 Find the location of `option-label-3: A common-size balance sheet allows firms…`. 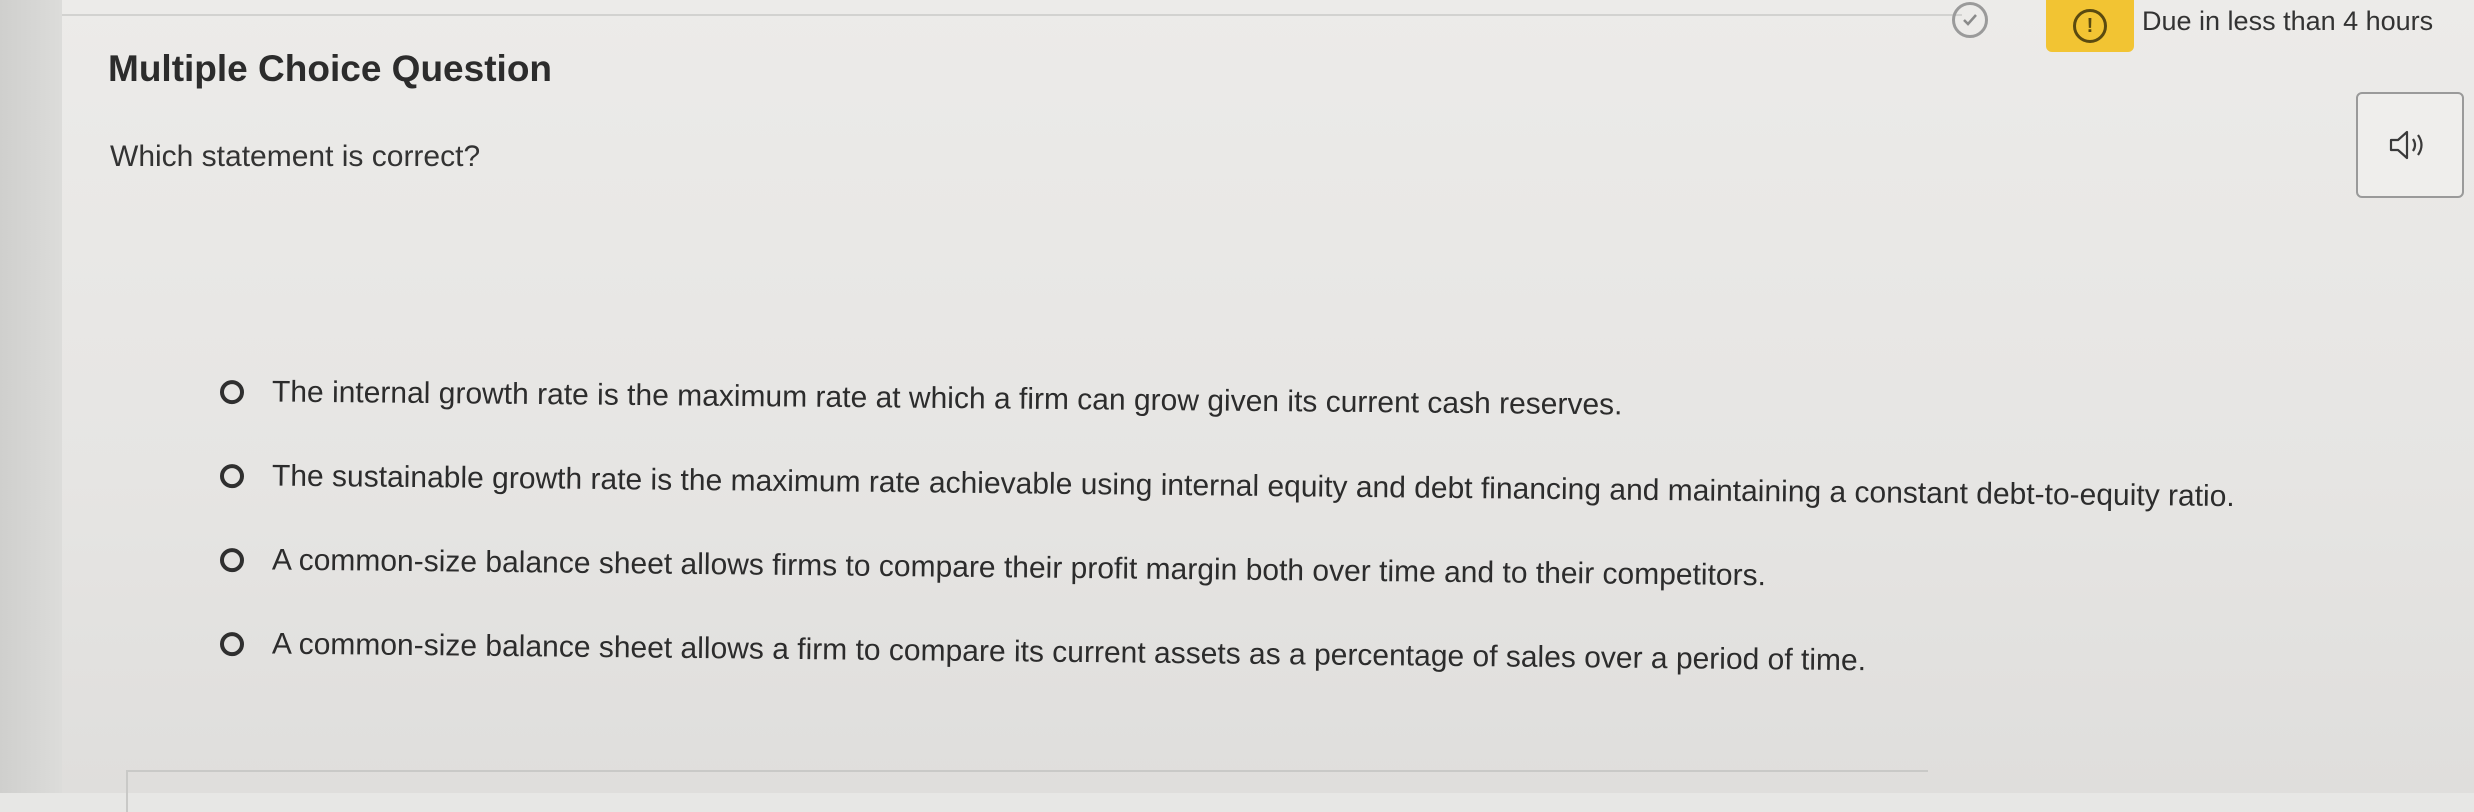

option-label-3: A common-size balance sheet allows firms… is located at coordinates (1019, 568).